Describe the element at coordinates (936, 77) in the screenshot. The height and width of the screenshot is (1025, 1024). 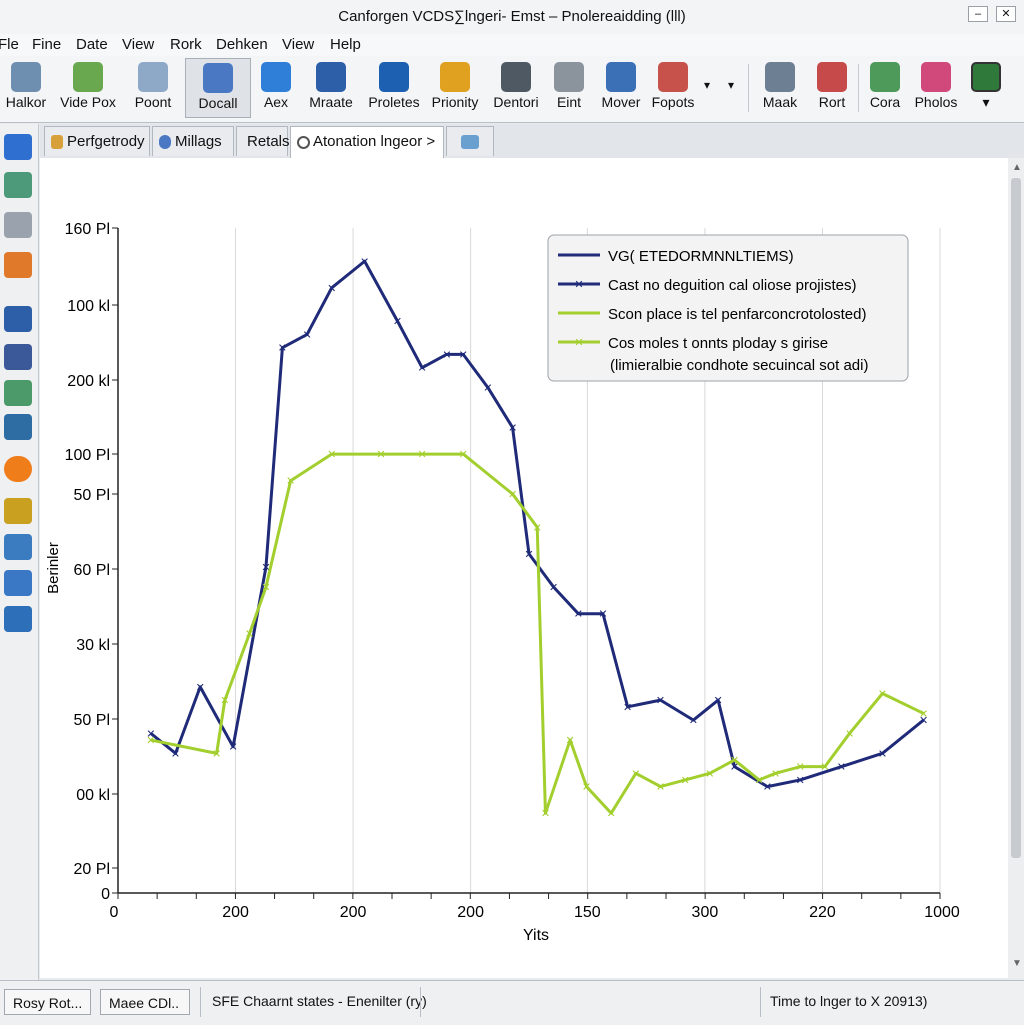
I see `photos-icon` at that location.